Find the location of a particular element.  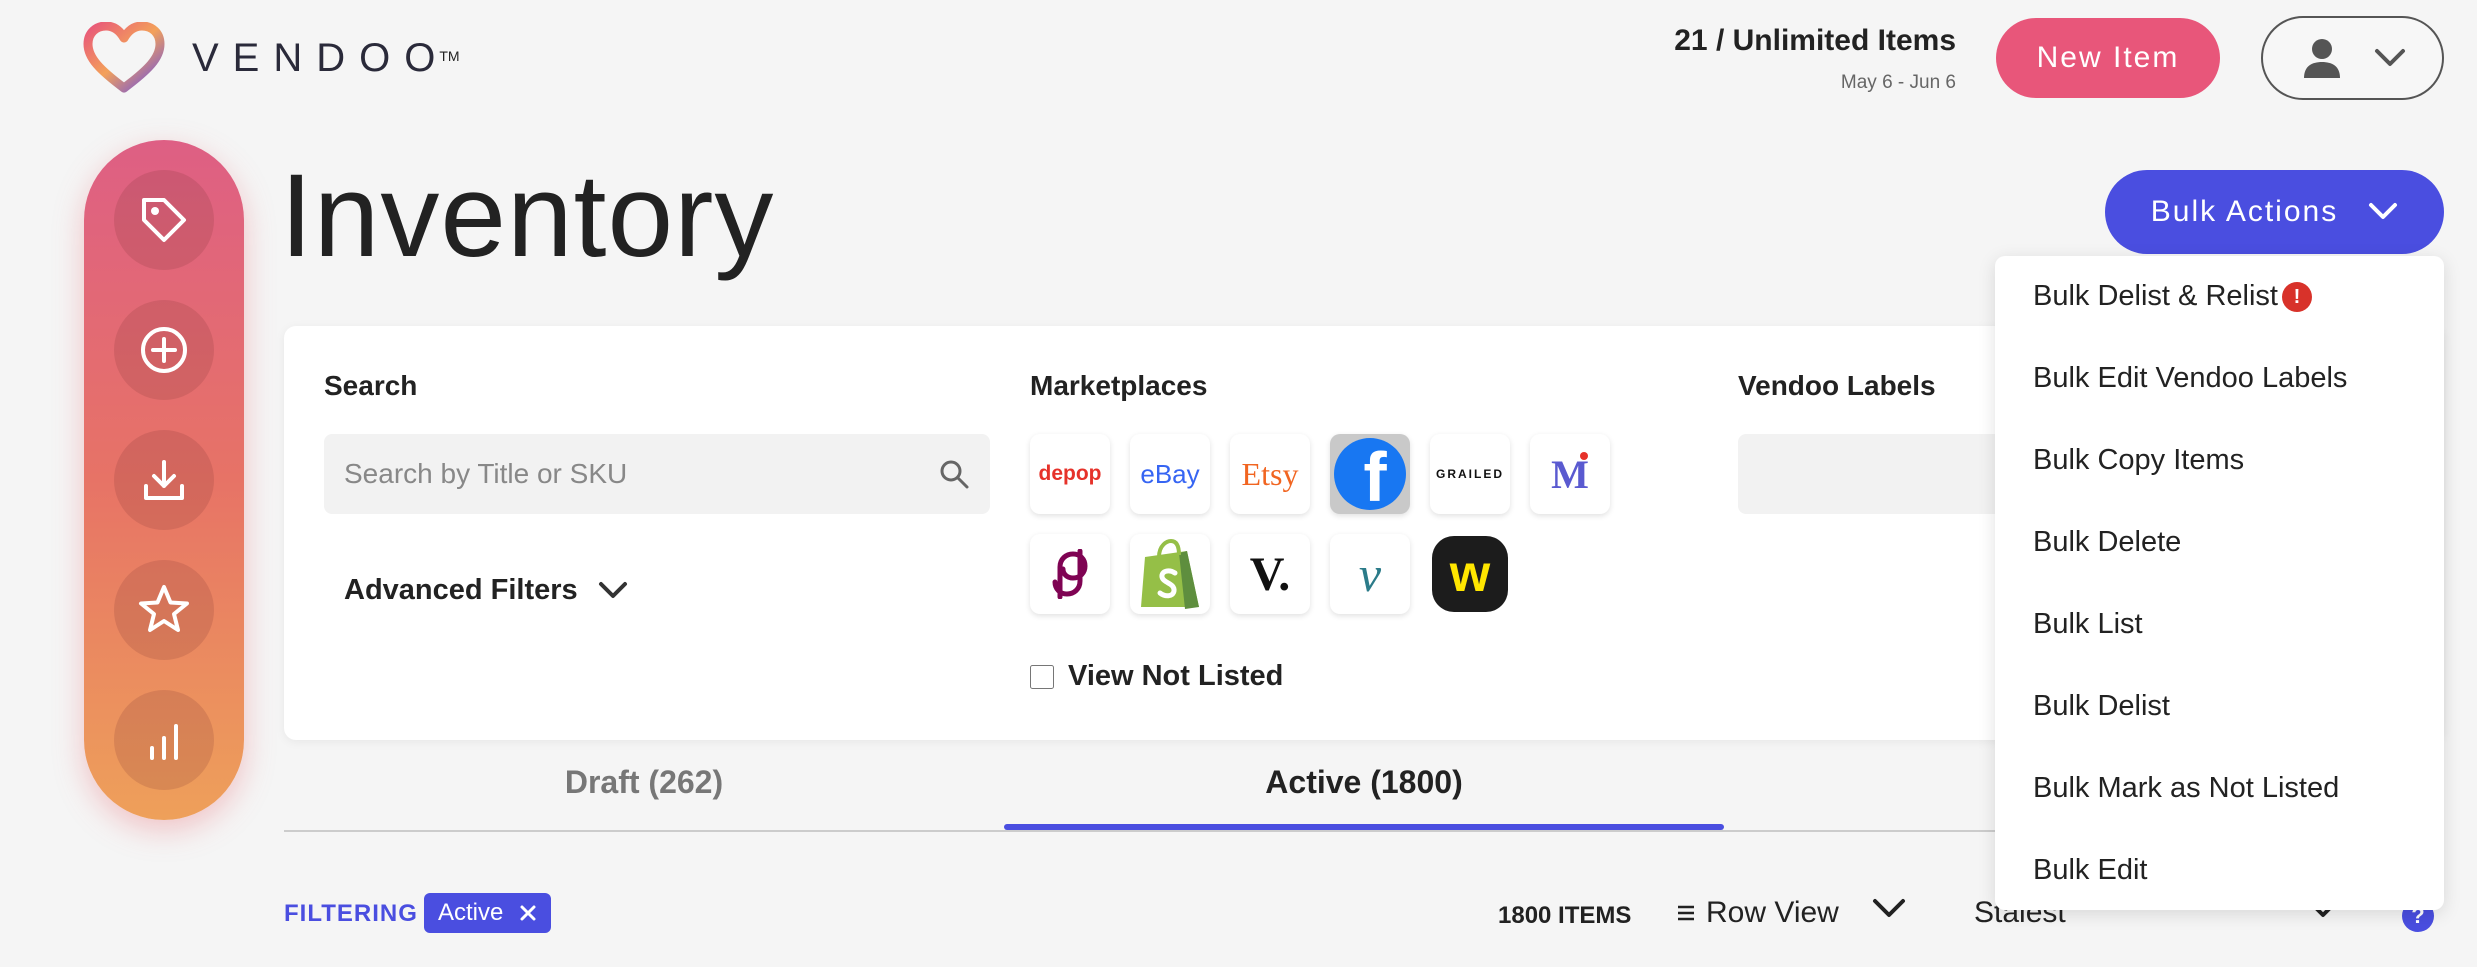

menu-item-bulk-delist: Bulk Delist is located at coordinates (2101, 706).